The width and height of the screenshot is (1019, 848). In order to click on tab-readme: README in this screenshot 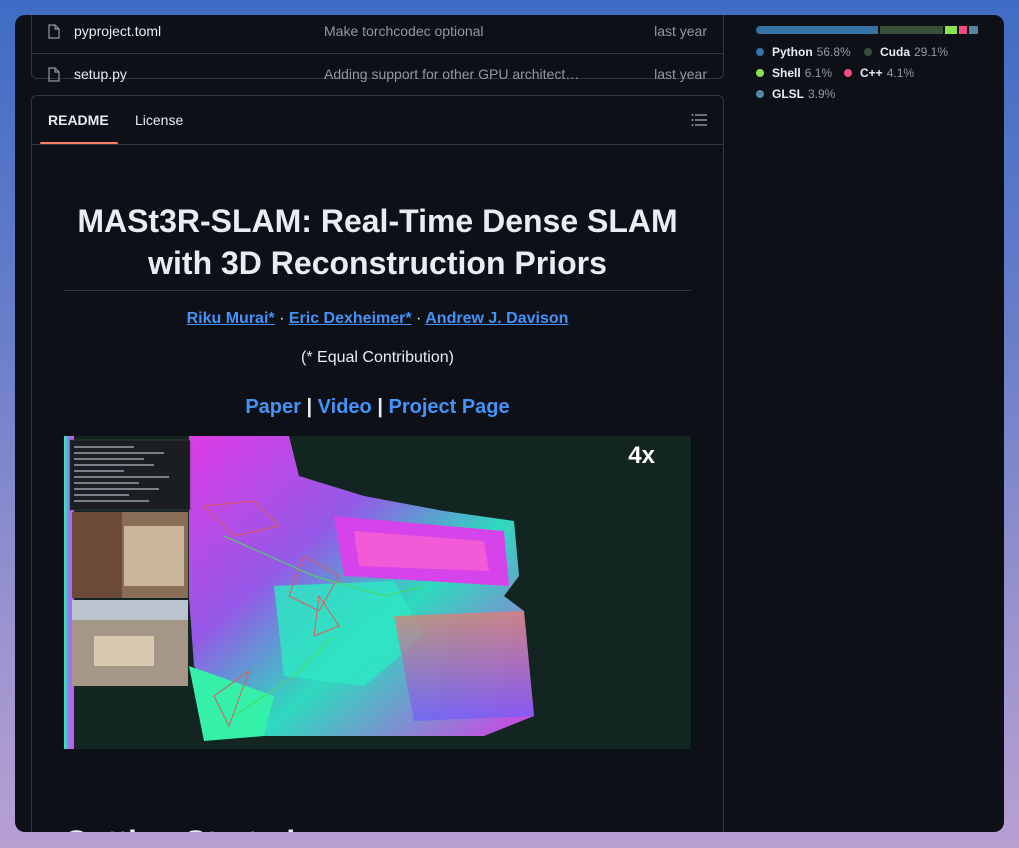, I will do `click(78, 120)`.